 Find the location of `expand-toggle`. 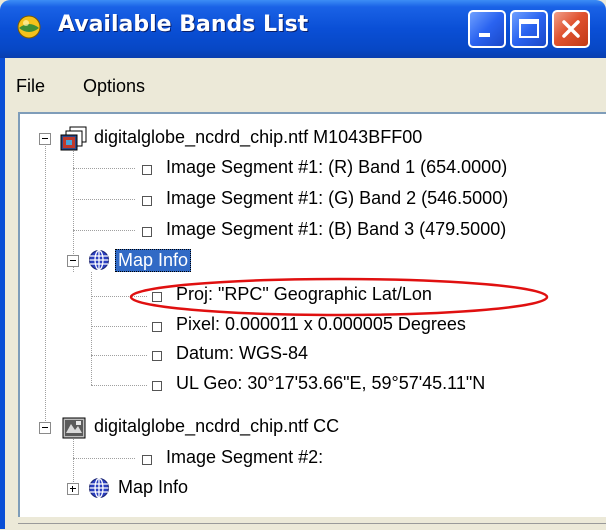

expand-toggle is located at coordinates (73, 489).